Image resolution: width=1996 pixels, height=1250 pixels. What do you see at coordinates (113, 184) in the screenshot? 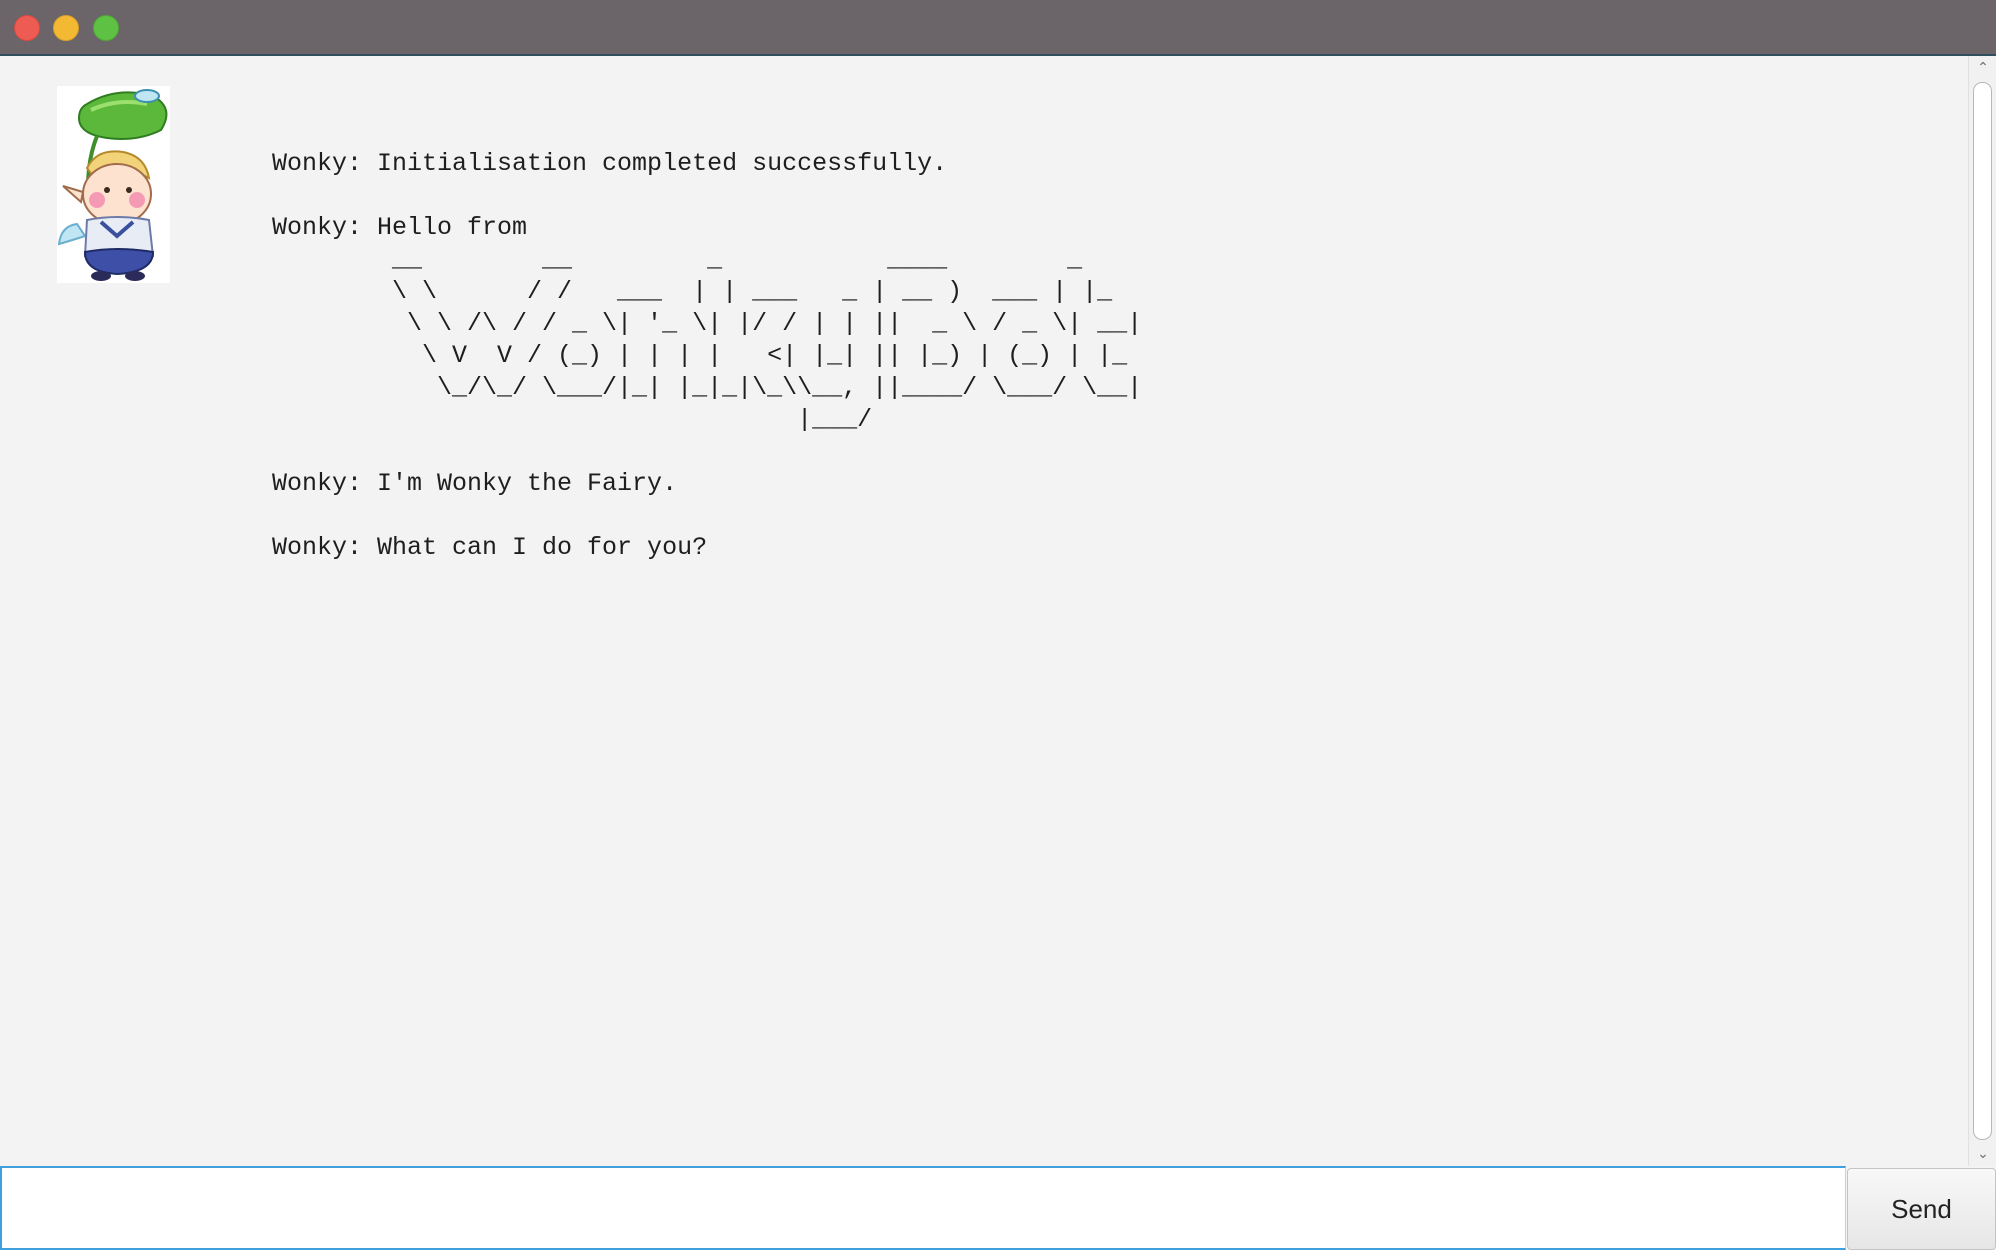
I see `fairy-avatar-icon` at bounding box center [113, 184].